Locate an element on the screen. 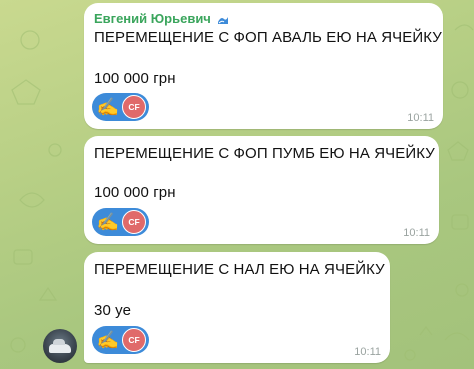 The image size is (474, 369). sender-avatar is located at coordinates (60, 346).